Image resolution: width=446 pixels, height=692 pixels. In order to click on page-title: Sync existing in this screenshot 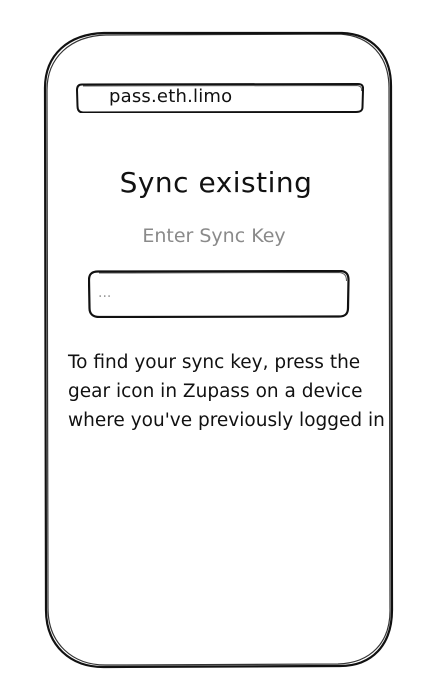, I will do `click(216, 182)`.